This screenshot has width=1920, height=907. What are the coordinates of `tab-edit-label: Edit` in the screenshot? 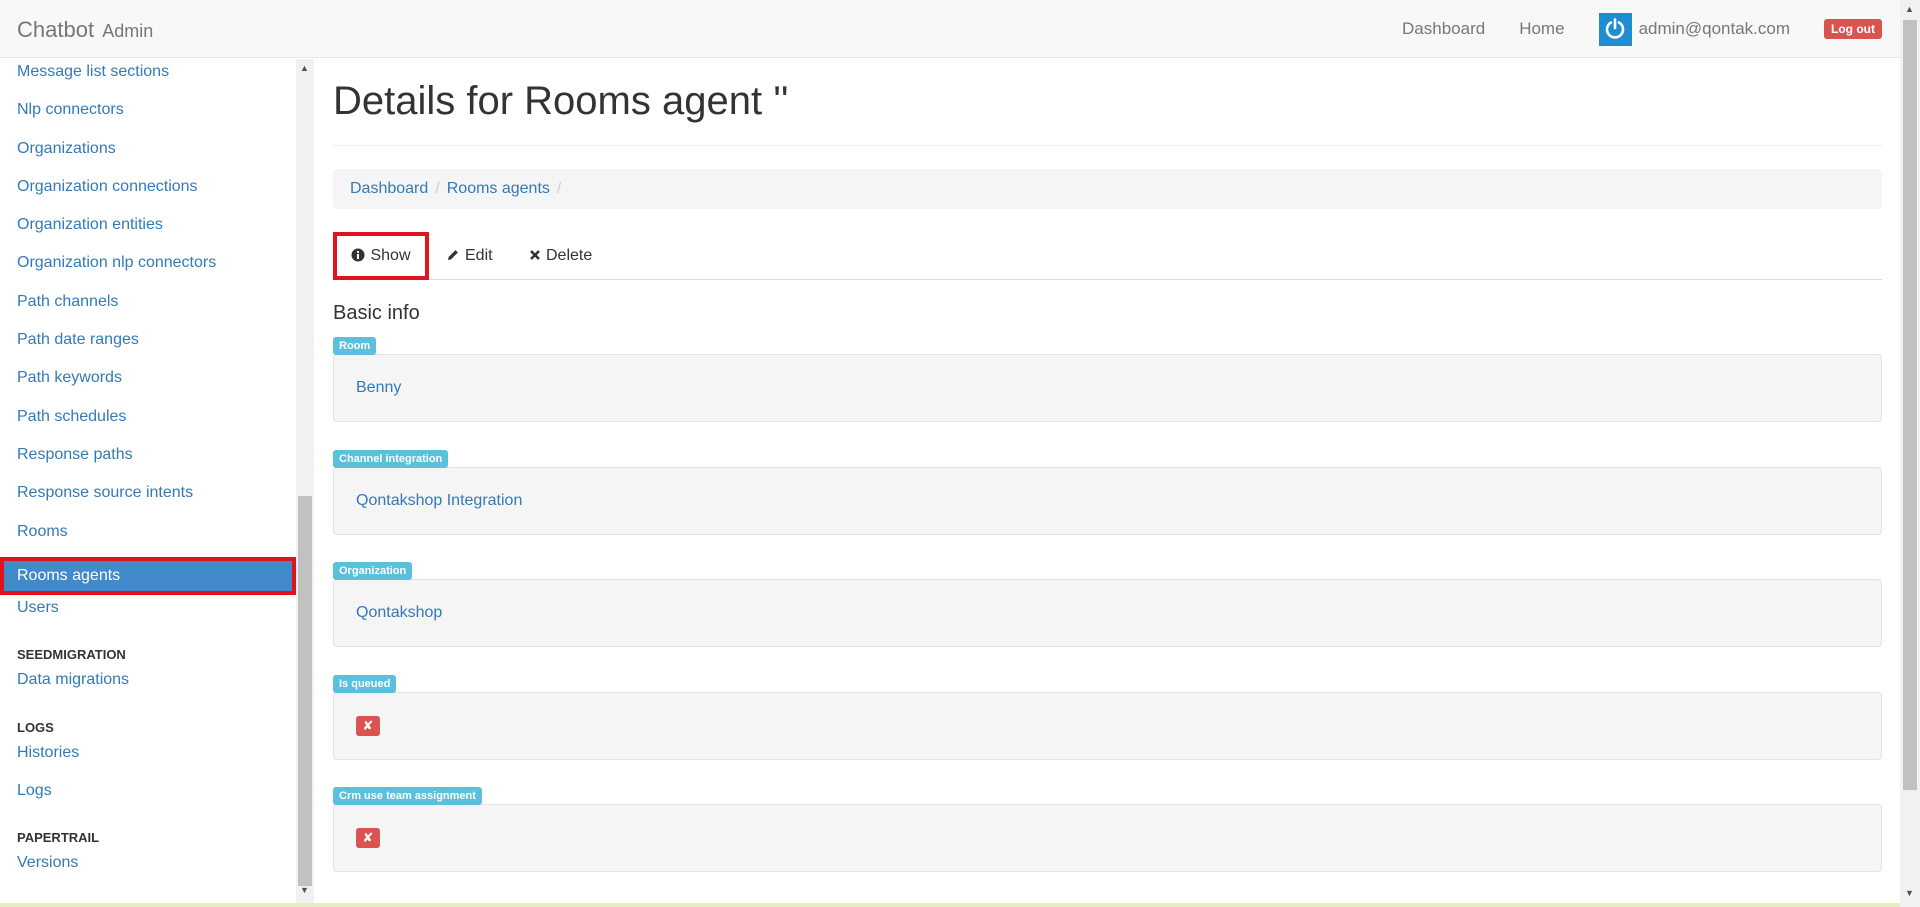 It's located at (479, 255).